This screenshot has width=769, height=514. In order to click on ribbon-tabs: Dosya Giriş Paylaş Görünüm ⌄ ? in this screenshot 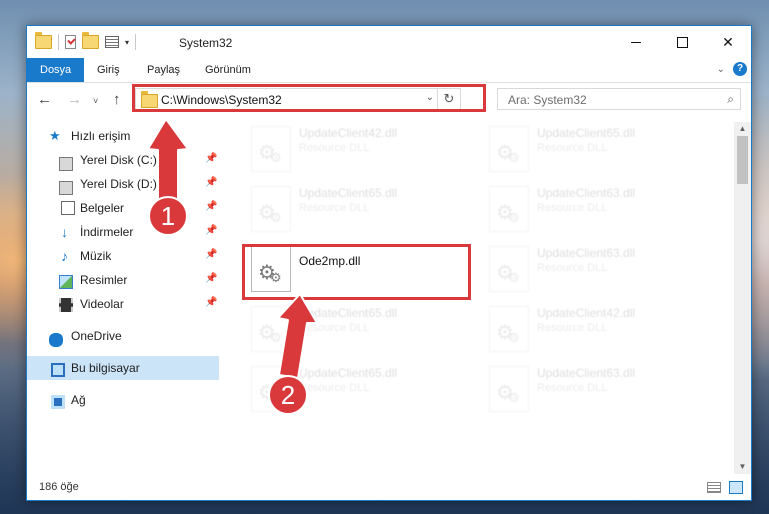, I will do `click(389, 70)`.